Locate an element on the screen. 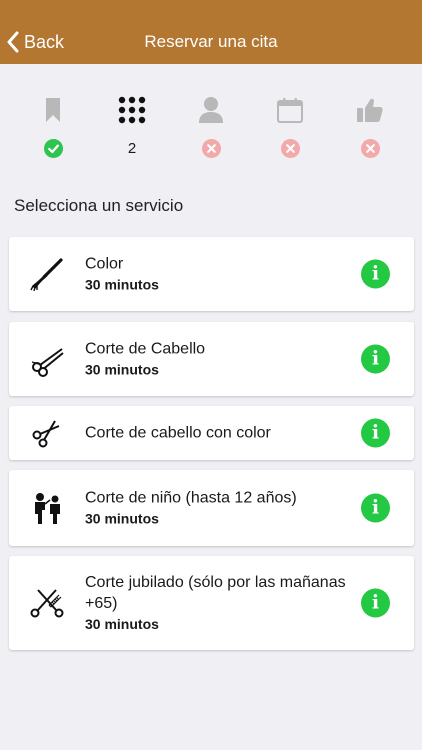 This screenshot has width=422, height=750. service-card: Corte de cabello con color i is located at coordinates (211, 433).